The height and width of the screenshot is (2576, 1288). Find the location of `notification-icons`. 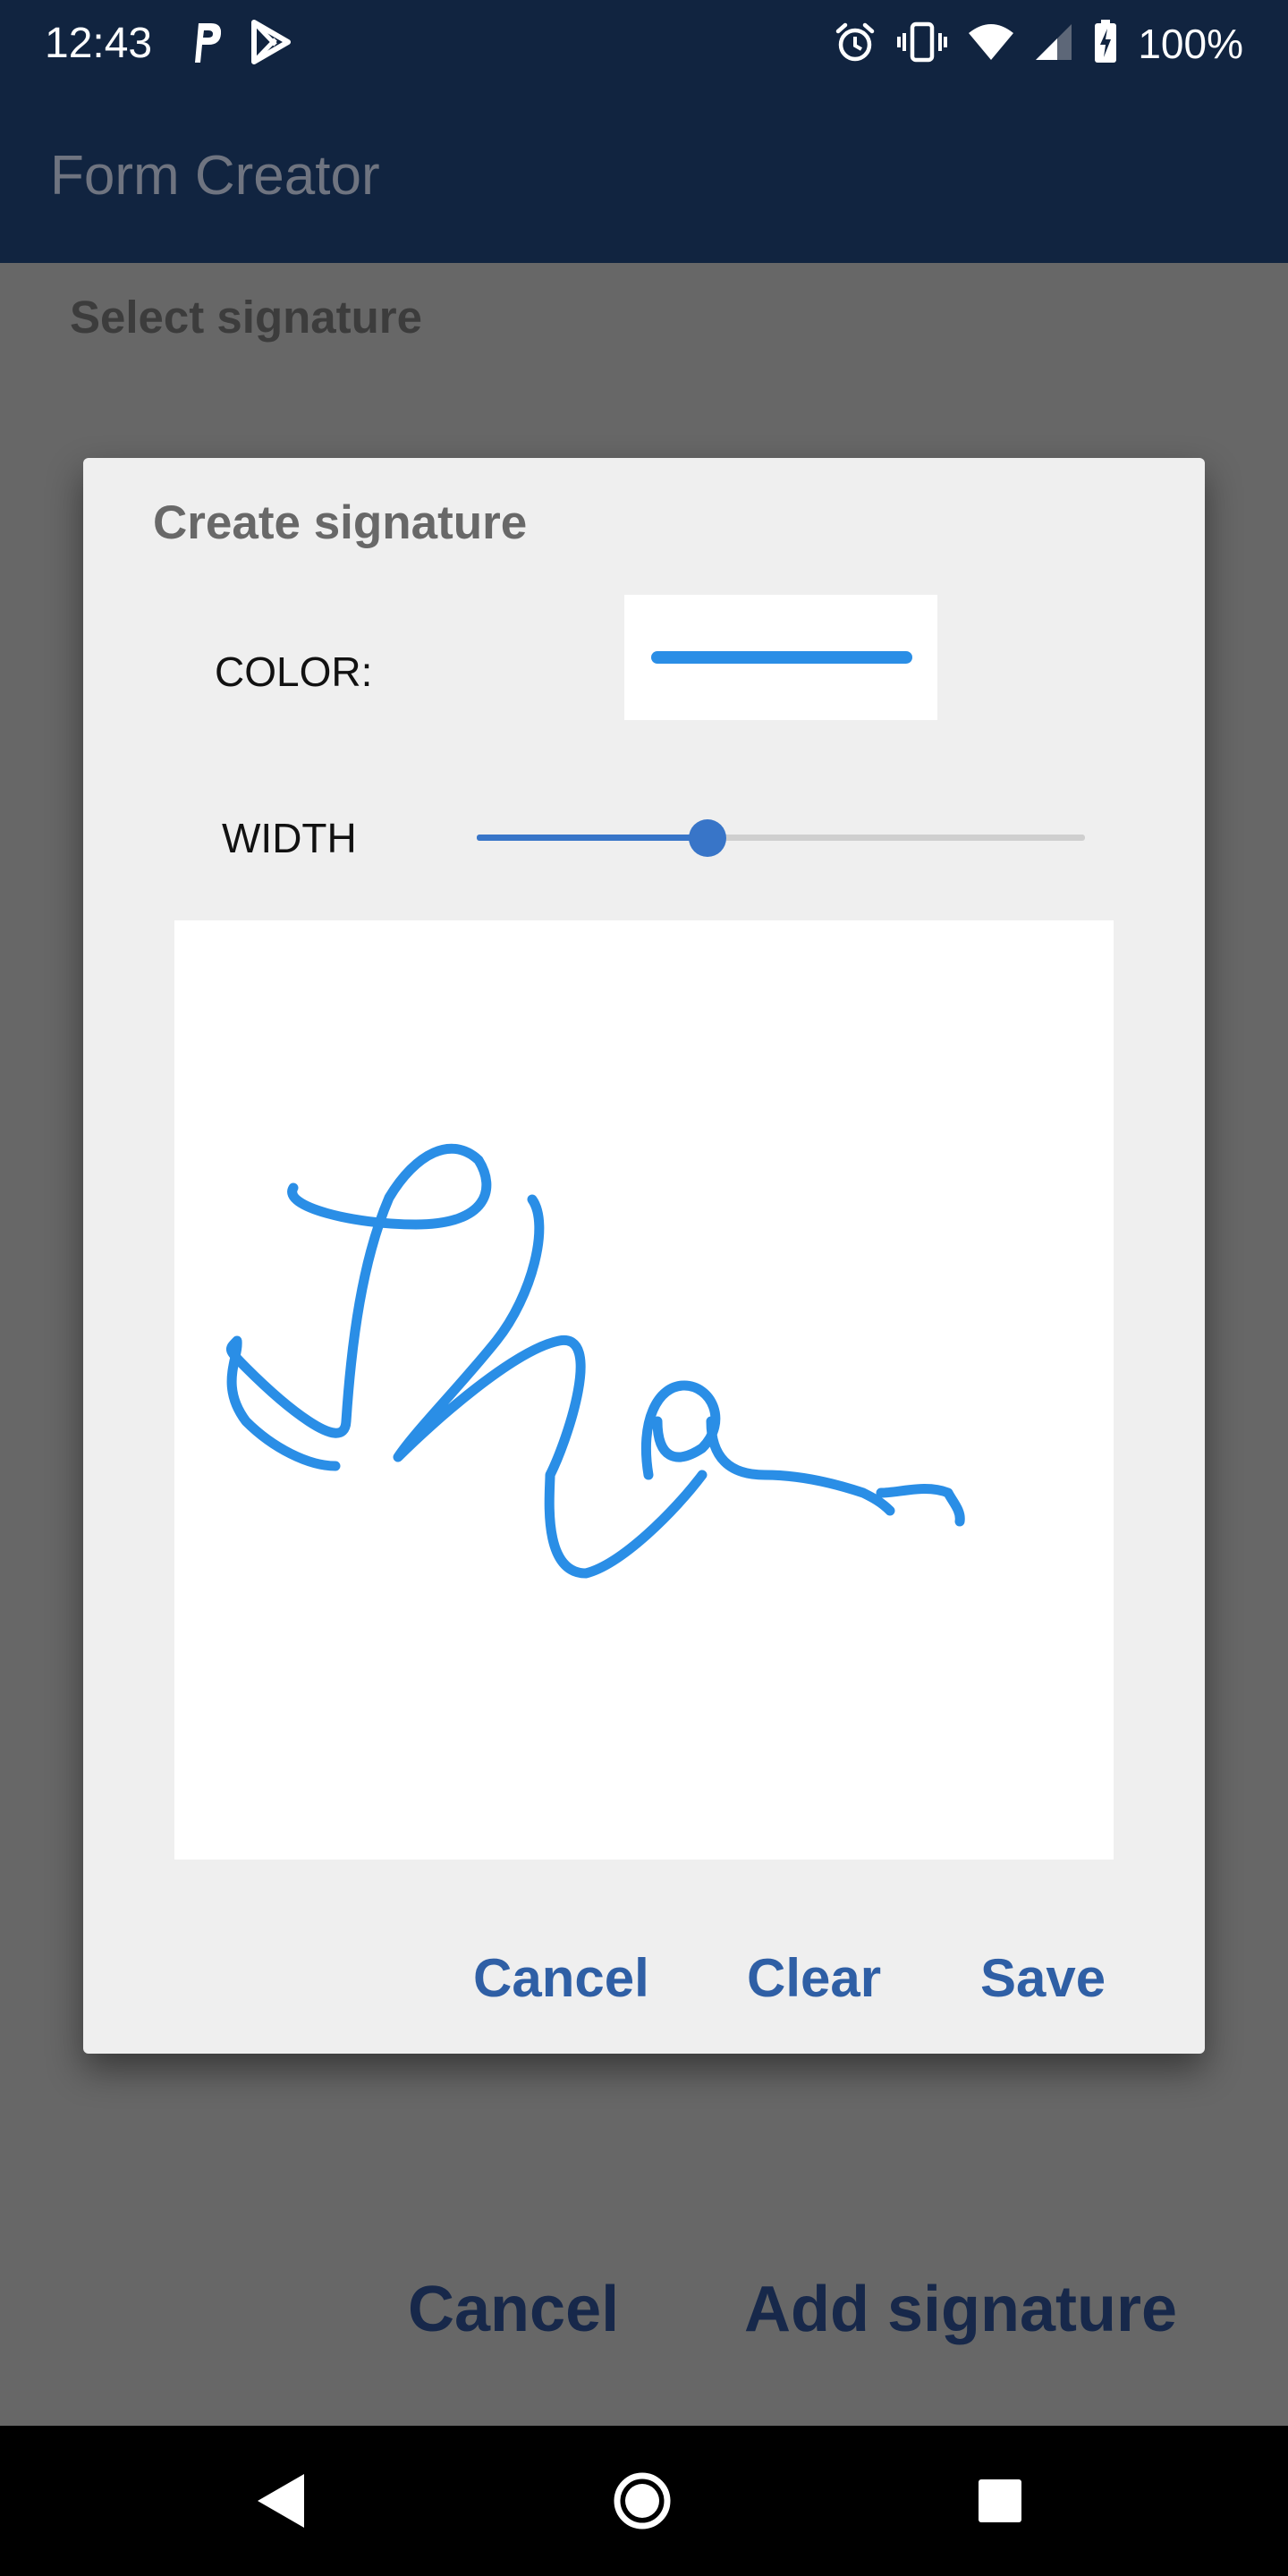

notification-icons is located at coordinates (241, 44).